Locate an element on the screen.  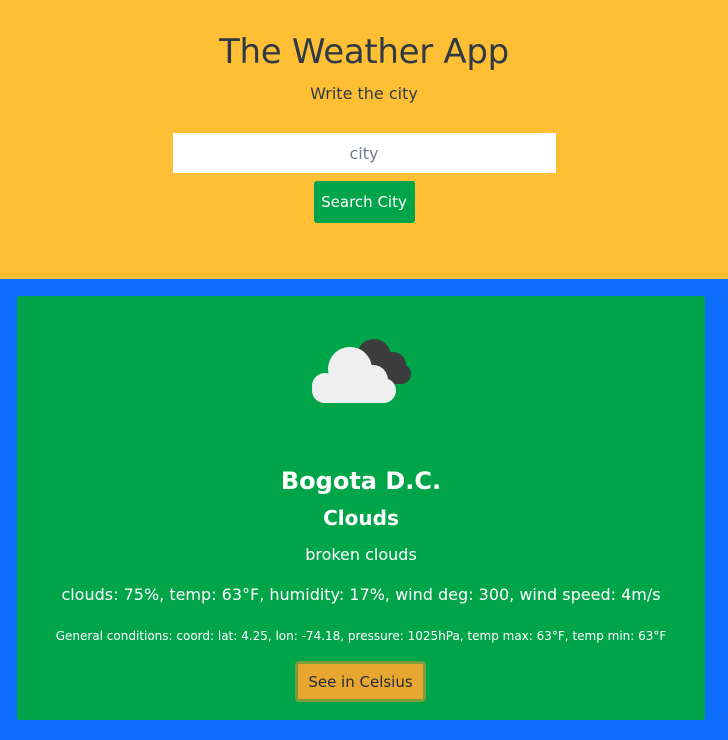
search-city-button: Search City is located at coordinates (364, 202).